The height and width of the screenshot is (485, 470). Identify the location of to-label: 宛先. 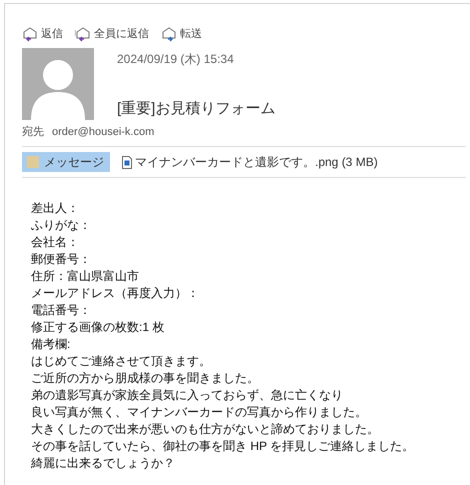
(33, 132).